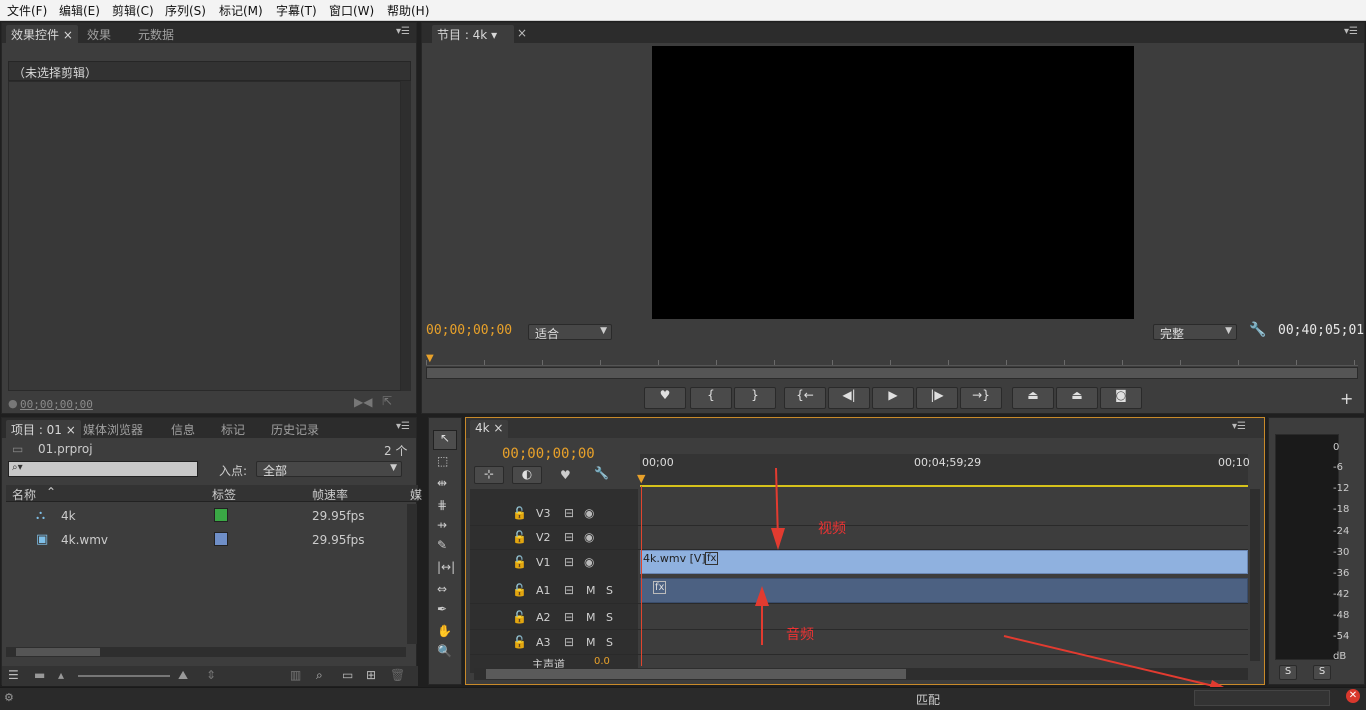  I want to click on scale-label: -18, so click(1341, 509).